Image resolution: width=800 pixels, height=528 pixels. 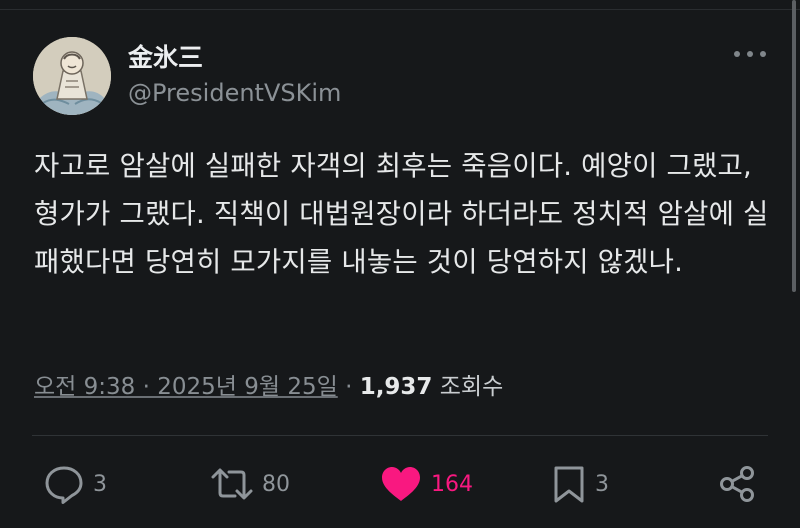 What do you see at coordinates (234, 93) in the screenshot?
I see `author-handle: @PresidentVSKim` at bounding box center [234, 93].